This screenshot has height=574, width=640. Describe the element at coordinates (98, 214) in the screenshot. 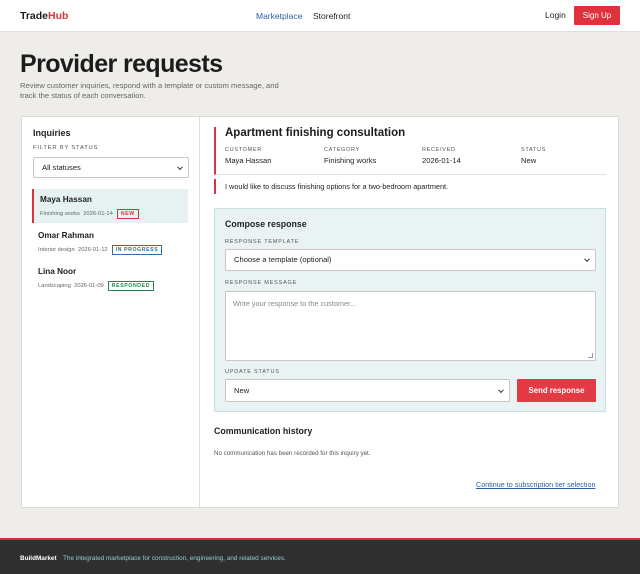

I see `inquiry-date: 2026-01-14` at that location.